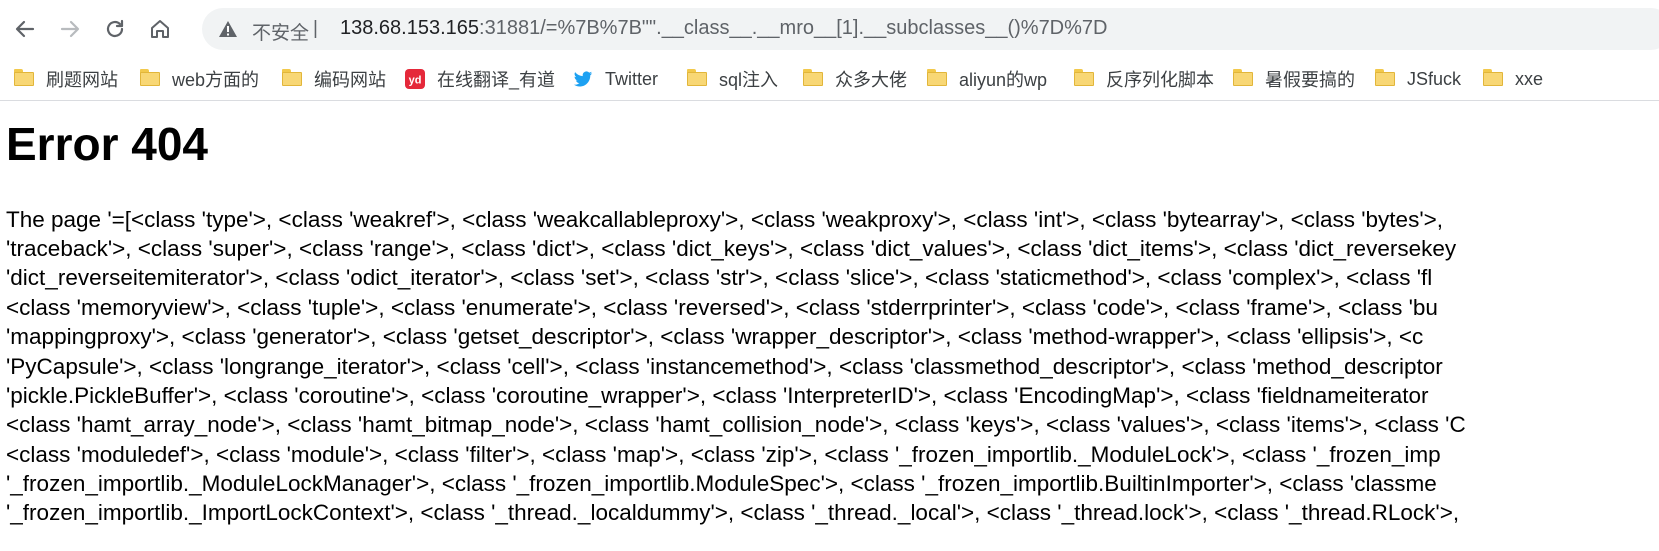 The image size is (1659, 551). I want to click on page-title: Error 404, so click(107, 144).